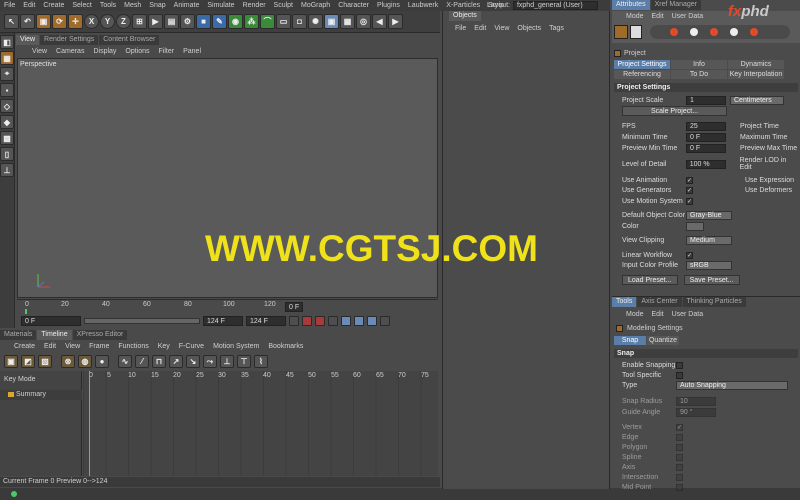 This screenshot has height=500, width=800. What do you see at coordinates (679, 477) in the screenshot?
I see `snap-intersection-checkbox` at bounding box center [679, 477].